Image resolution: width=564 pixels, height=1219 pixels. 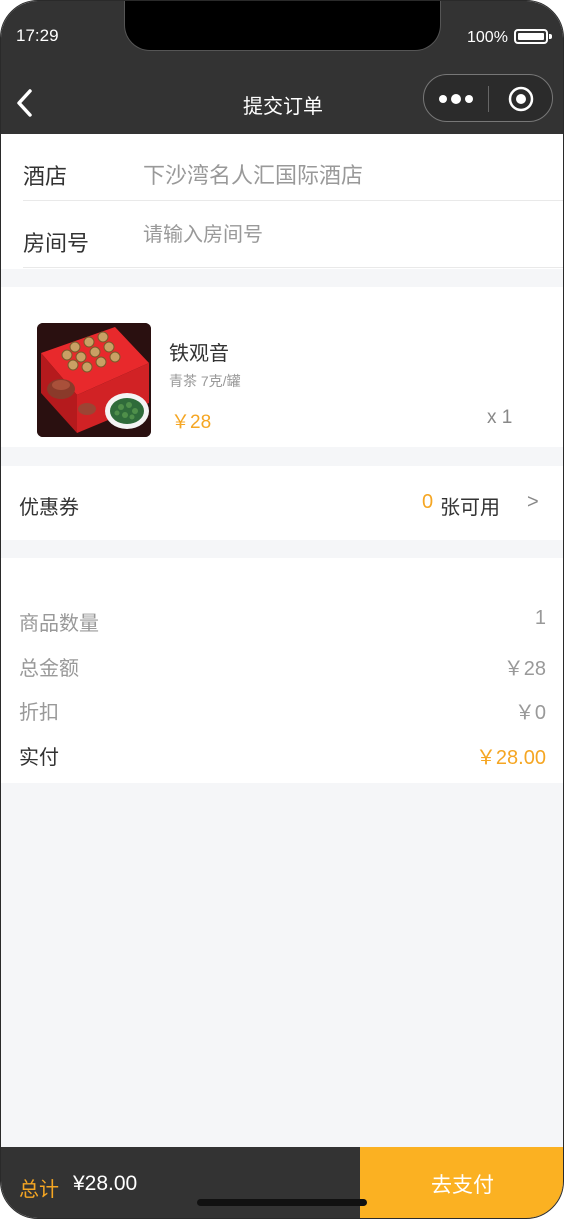 I want to click on tea-gift-box-image, so click(x=94, y=380).